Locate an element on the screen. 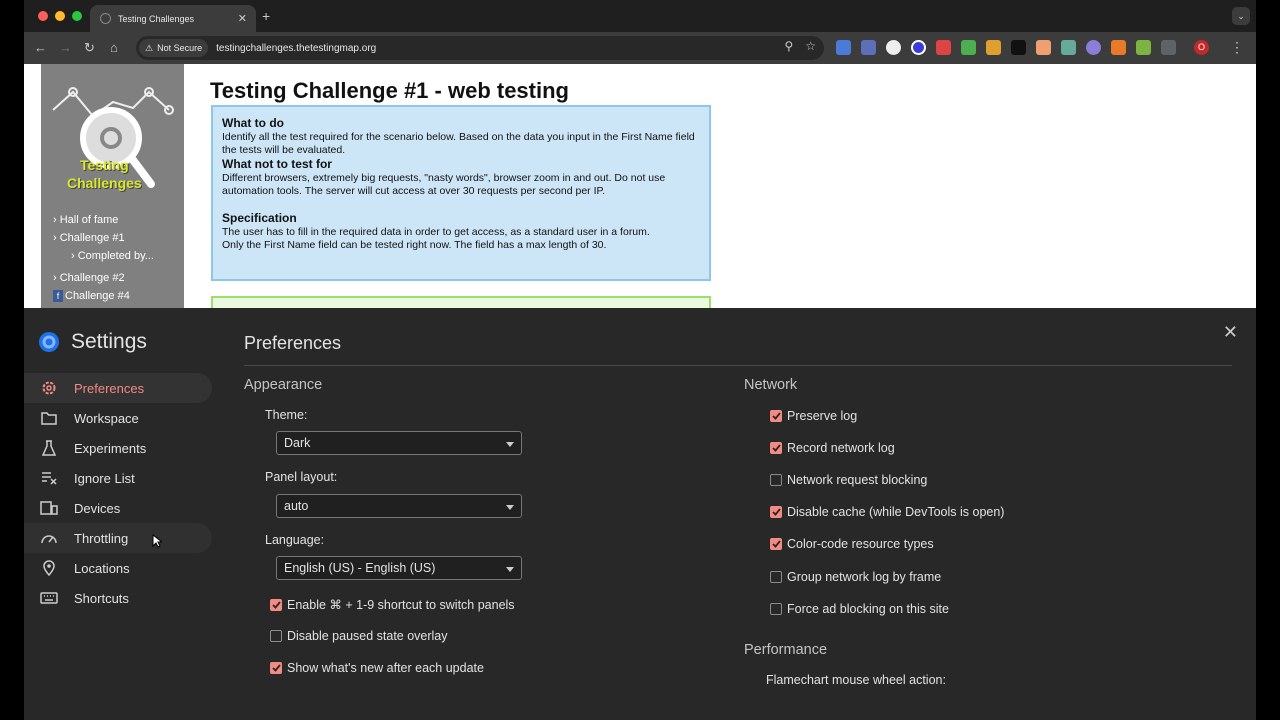 The height and width of the screenshot is (720, 1280). keyboard-icon is located at coordinates (49, 598).